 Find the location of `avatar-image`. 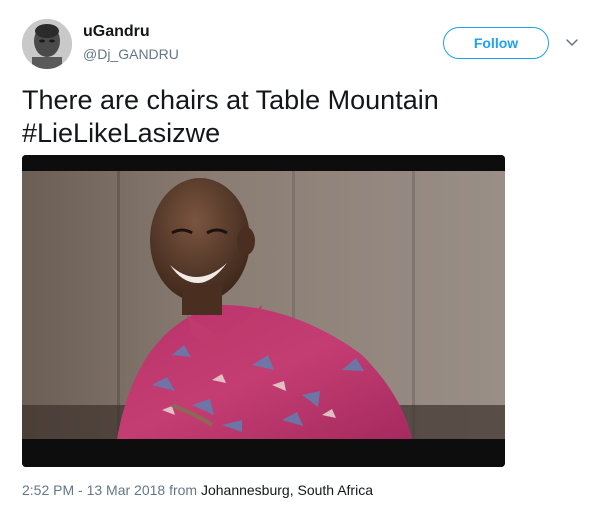

avatar-image is located at coordinates (47, 44).